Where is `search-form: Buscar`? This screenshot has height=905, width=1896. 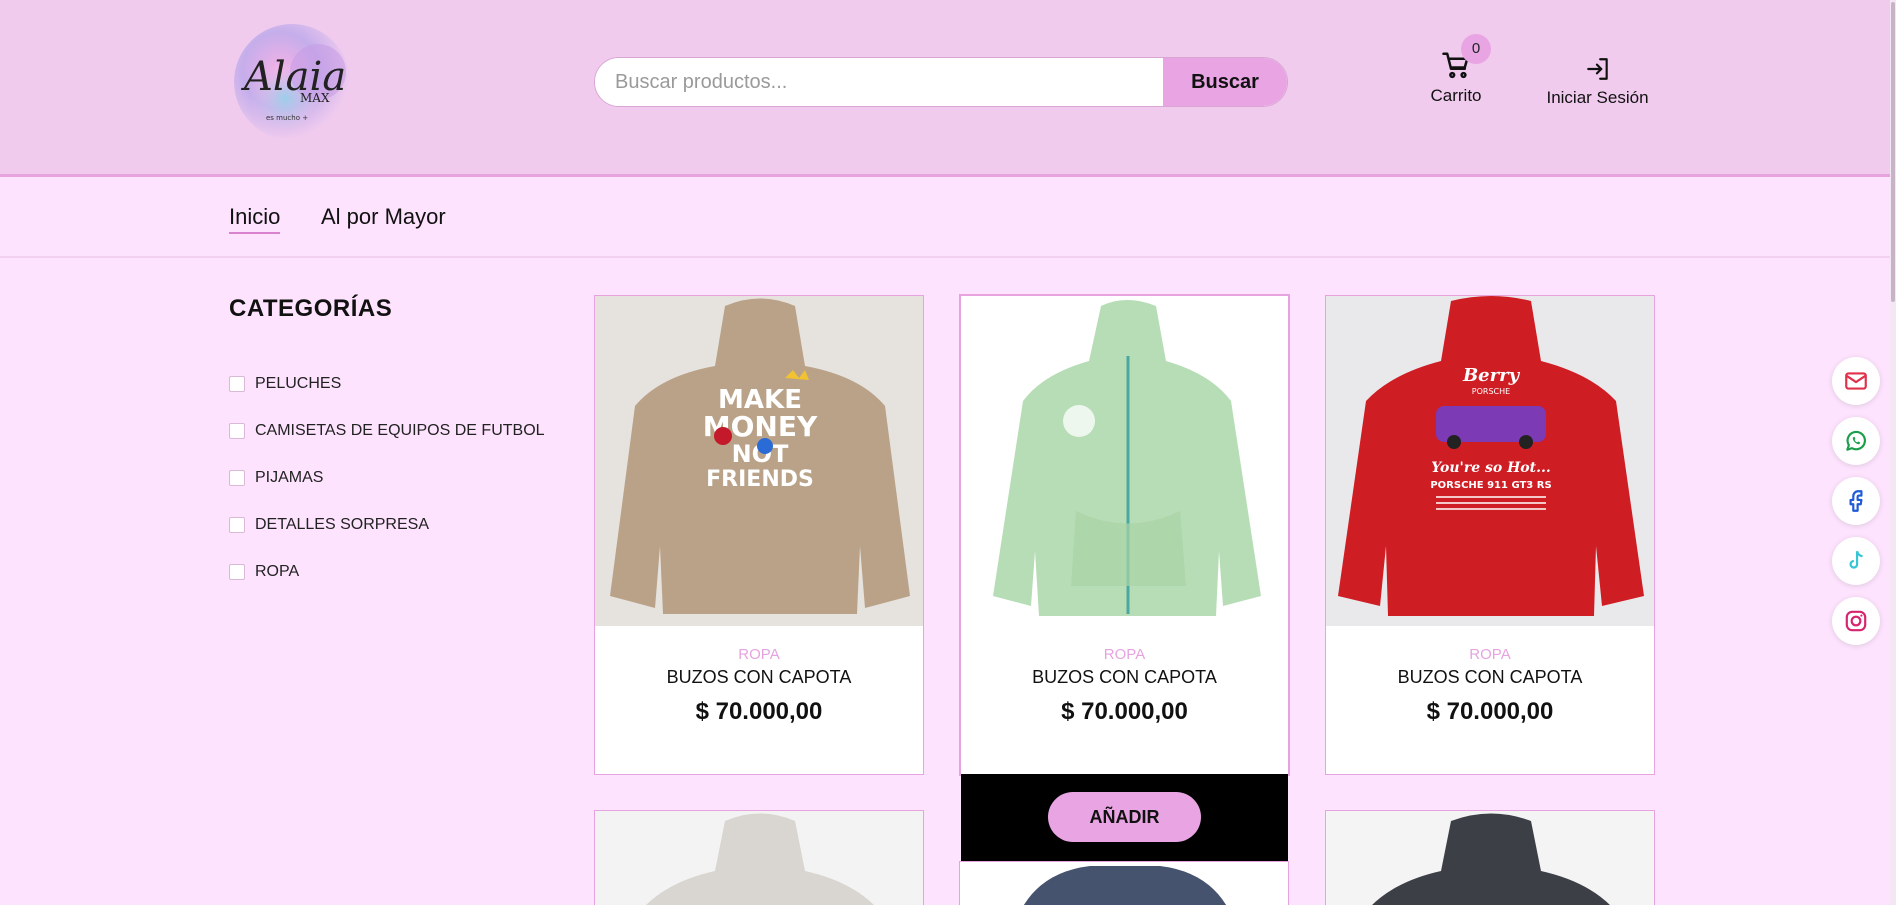
search-form: Buscar is located at coordinates (941, 82).